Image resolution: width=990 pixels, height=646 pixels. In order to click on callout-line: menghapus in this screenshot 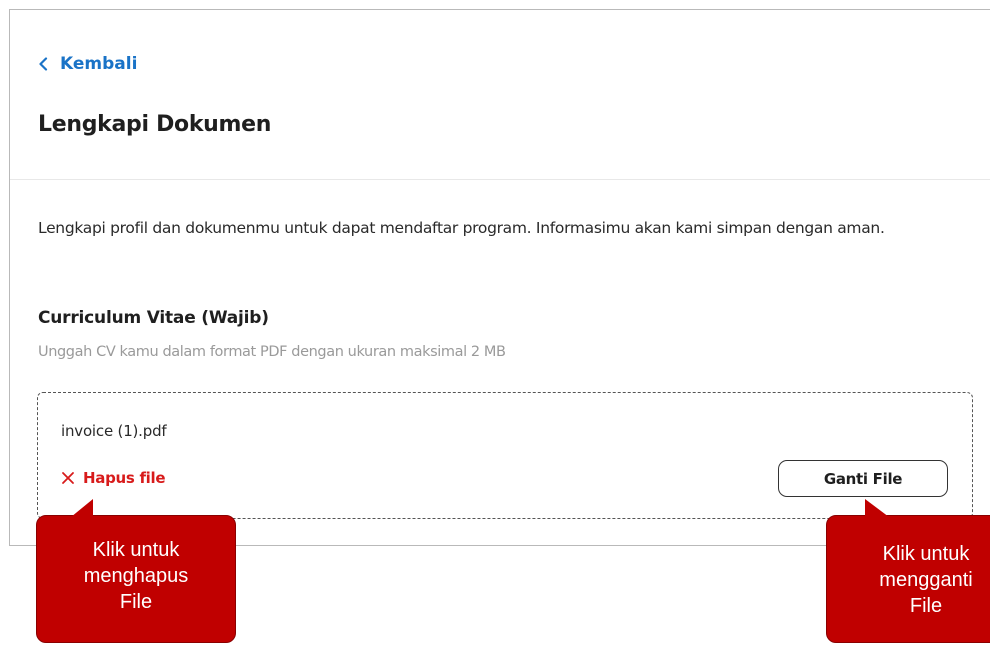, I will do `click(136, 576)`.